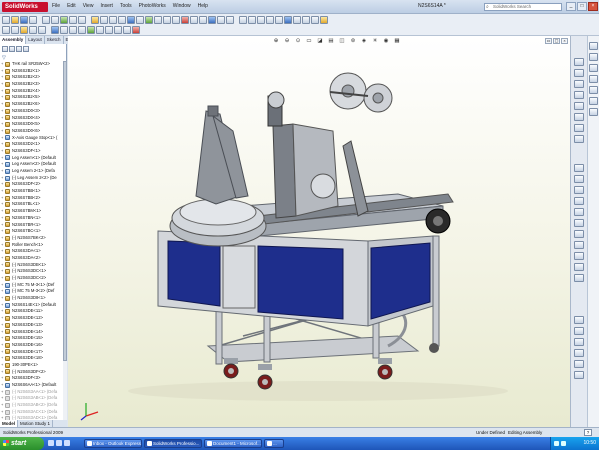 This screenshot has height=450, width=599. I want to click on zoom-in-out-icon, so click(261, 19).